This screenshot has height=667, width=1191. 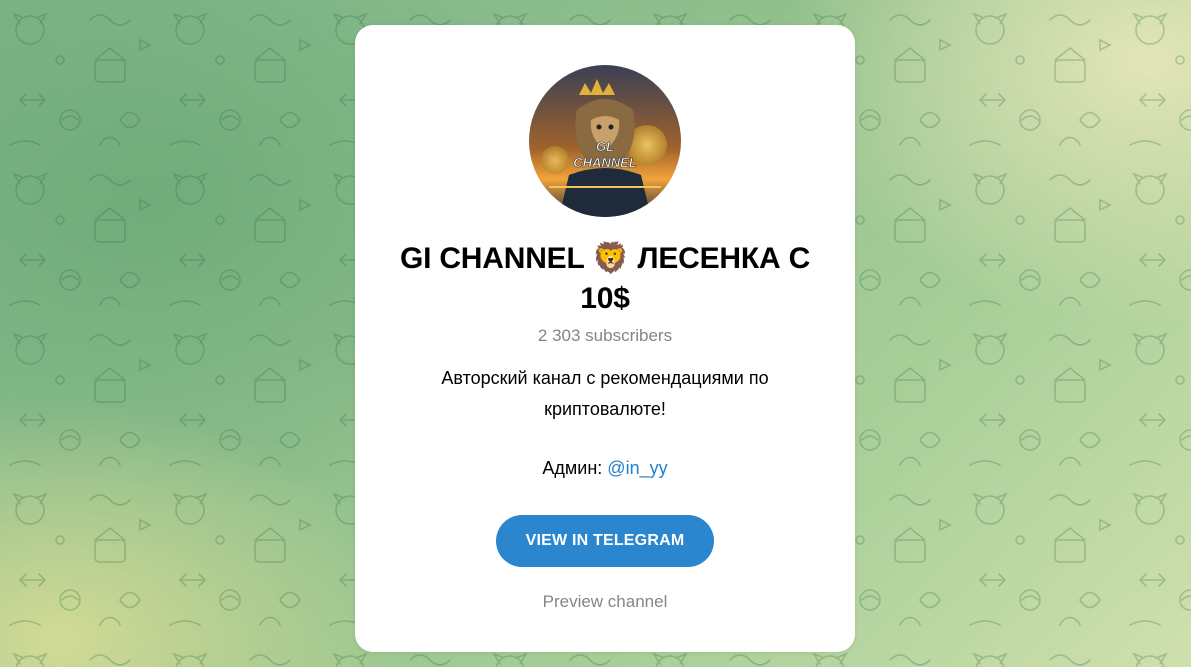 What do you see at coordinates (605, 278) in the screenshot?
I see `channel-title: GI CHANNEL 🦁 ЛЕСЕНКА С 10$` at bounding box center [605, 278].